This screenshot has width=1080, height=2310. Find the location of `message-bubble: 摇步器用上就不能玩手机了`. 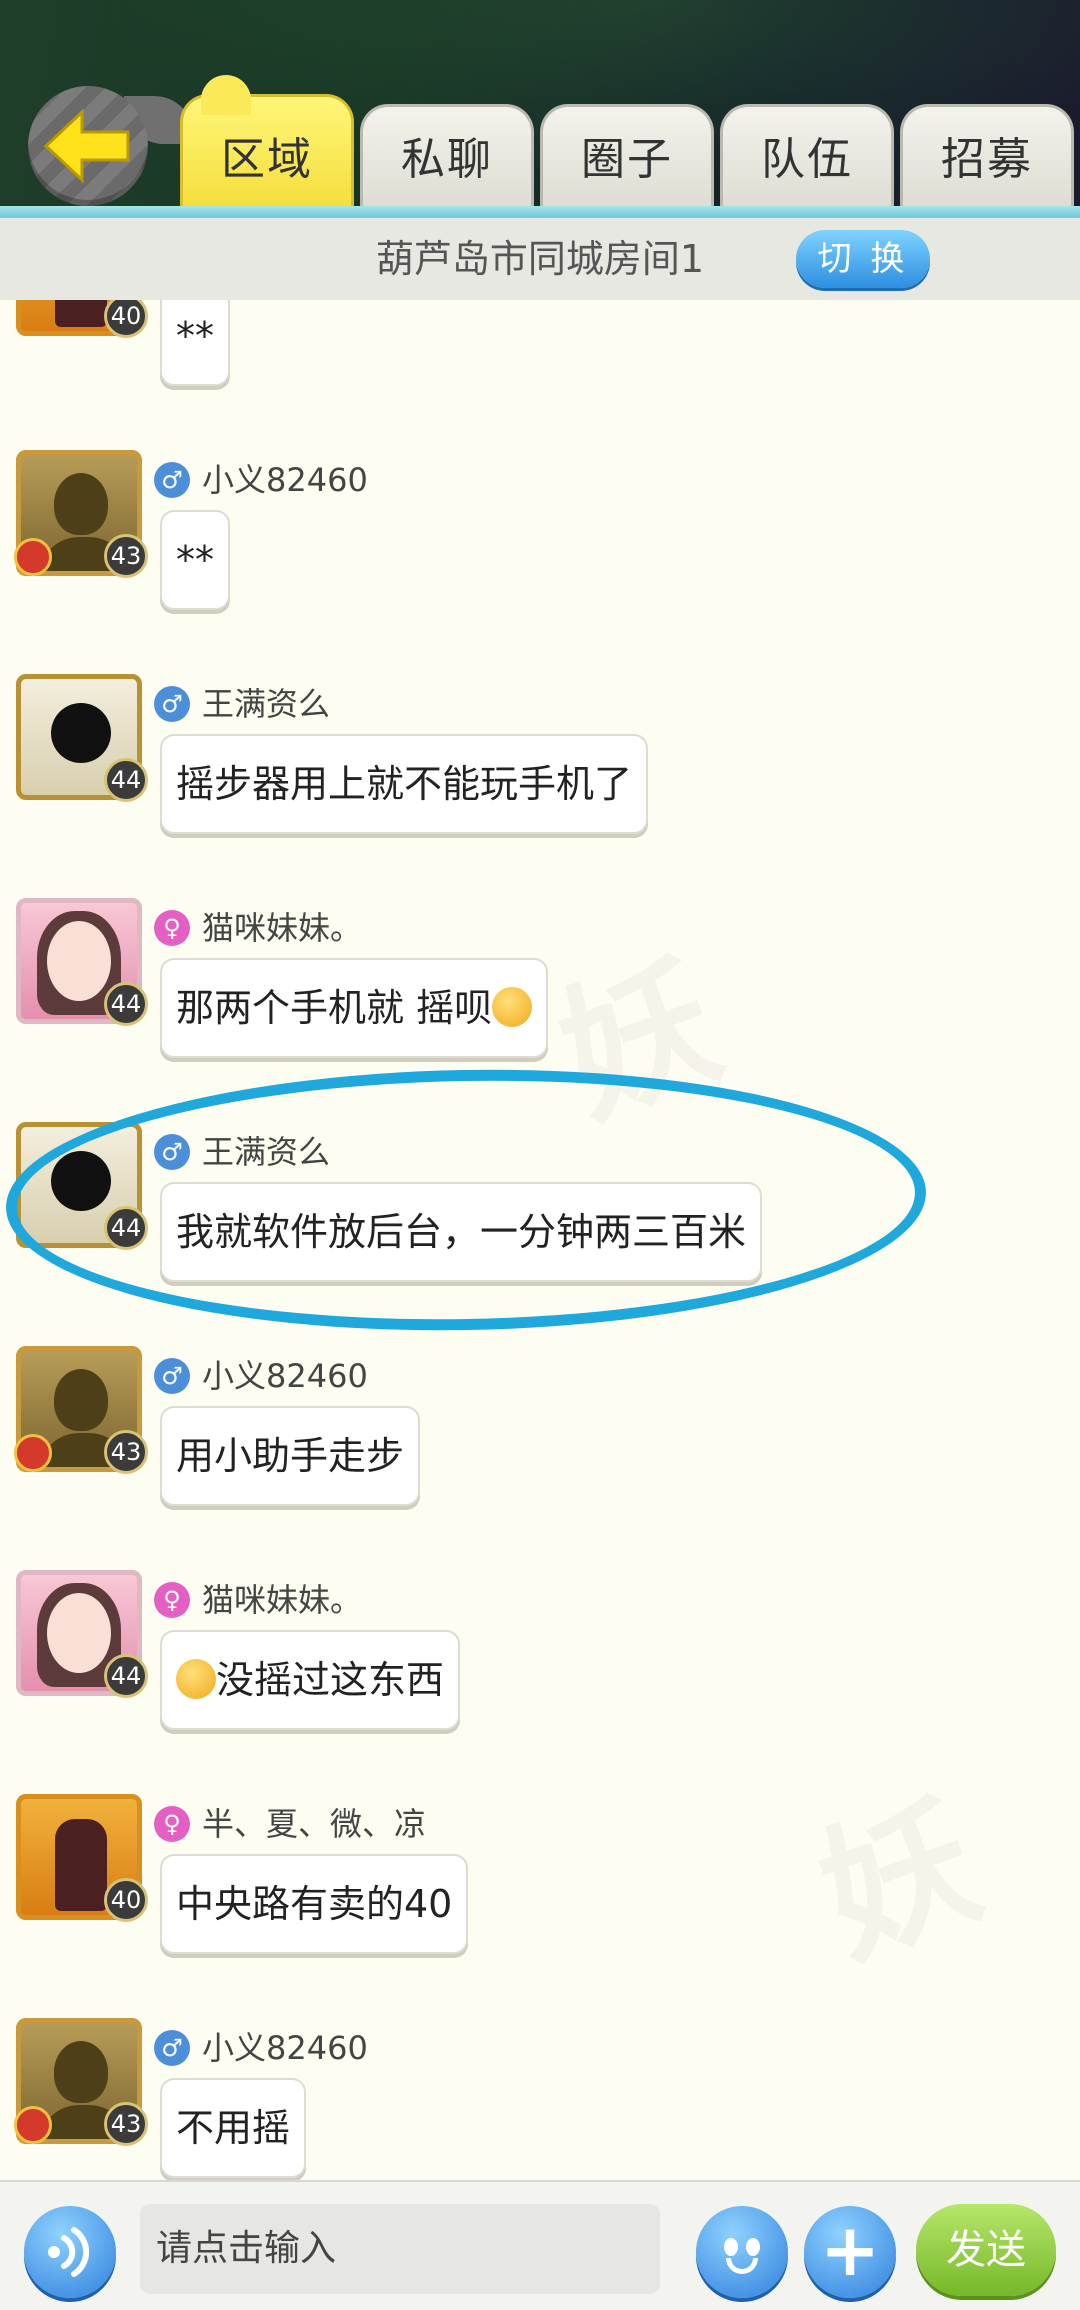

message-bubble: 摇步器用上就不能玩手机了 is located at coordinates (404, 784).